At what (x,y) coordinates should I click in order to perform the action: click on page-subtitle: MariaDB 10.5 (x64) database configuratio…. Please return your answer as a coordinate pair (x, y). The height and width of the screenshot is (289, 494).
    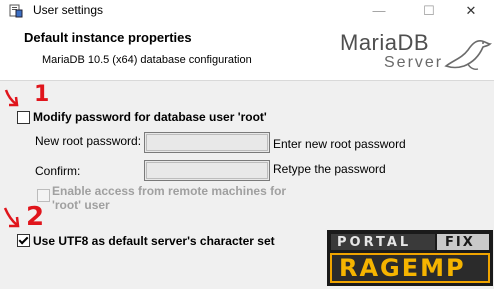
    Looking at the image, I should click on (147, 60).